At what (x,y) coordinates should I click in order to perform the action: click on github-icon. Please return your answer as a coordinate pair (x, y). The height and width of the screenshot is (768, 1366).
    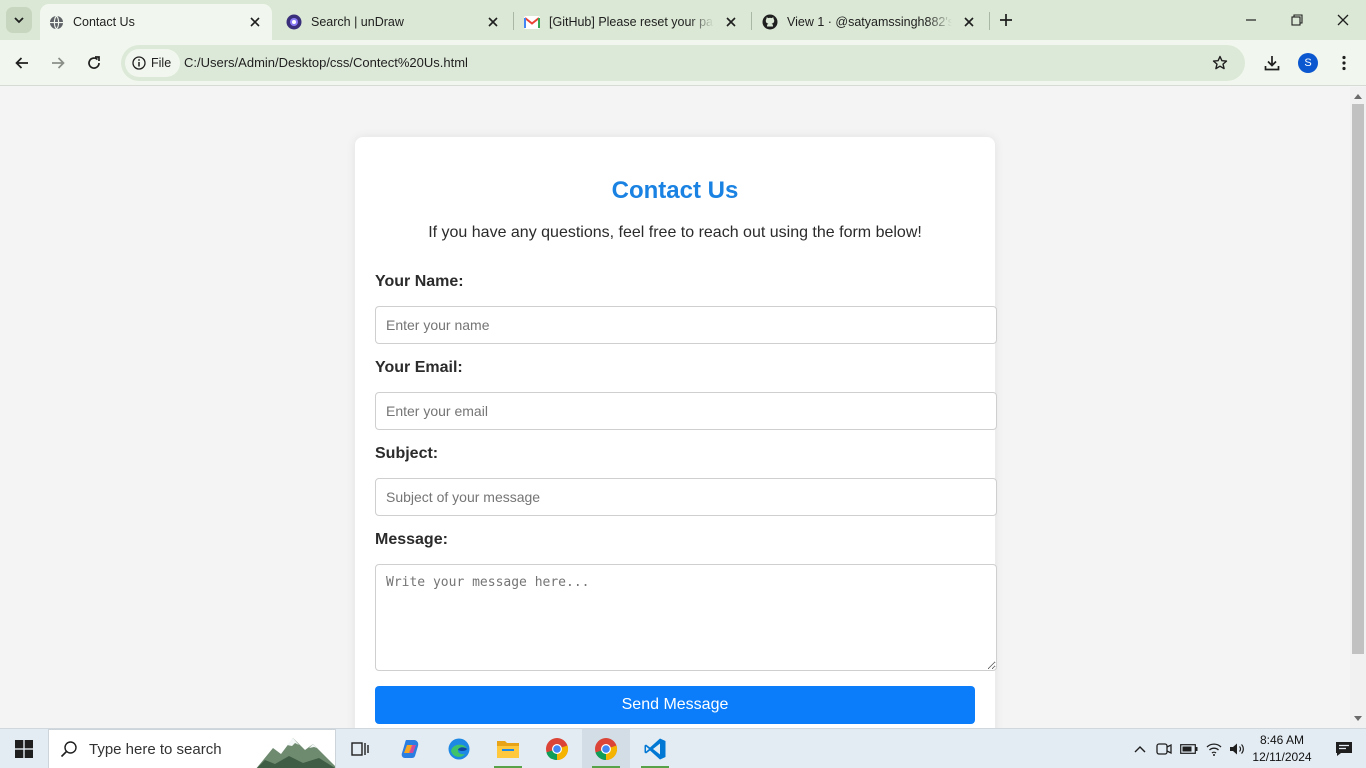
    Looking at the image, I should click on (770, 22).